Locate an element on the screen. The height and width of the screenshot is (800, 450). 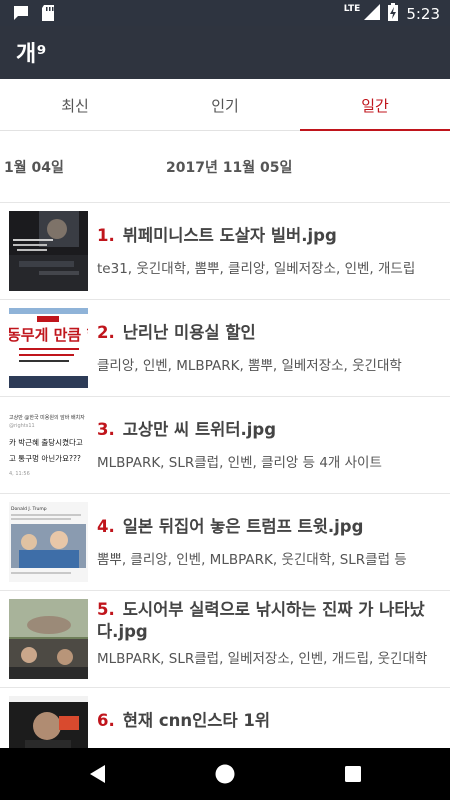
date-previous: 1월 04일 is located at coordinates (34, 167).